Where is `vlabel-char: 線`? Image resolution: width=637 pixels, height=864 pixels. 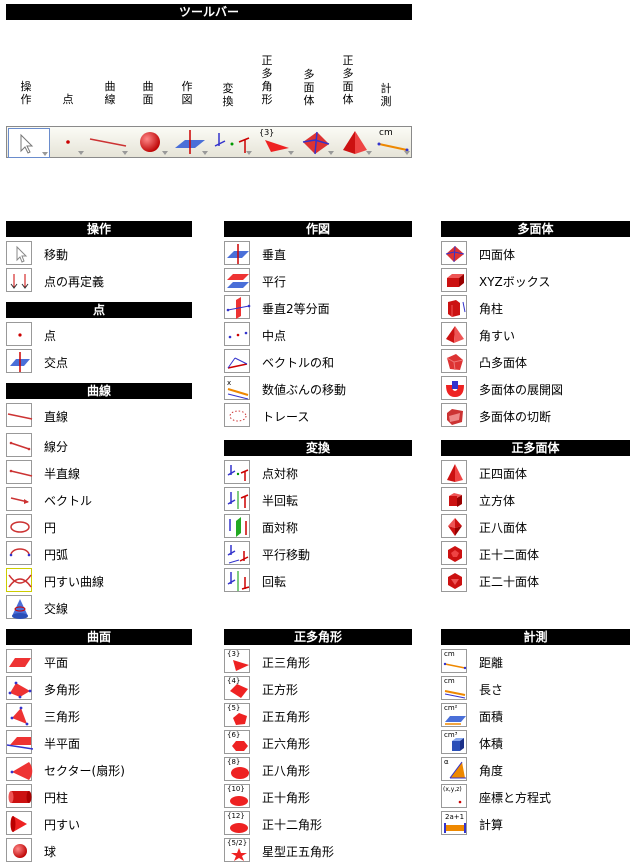 vlabel-char: 線 is located at coordinates (110, 99).